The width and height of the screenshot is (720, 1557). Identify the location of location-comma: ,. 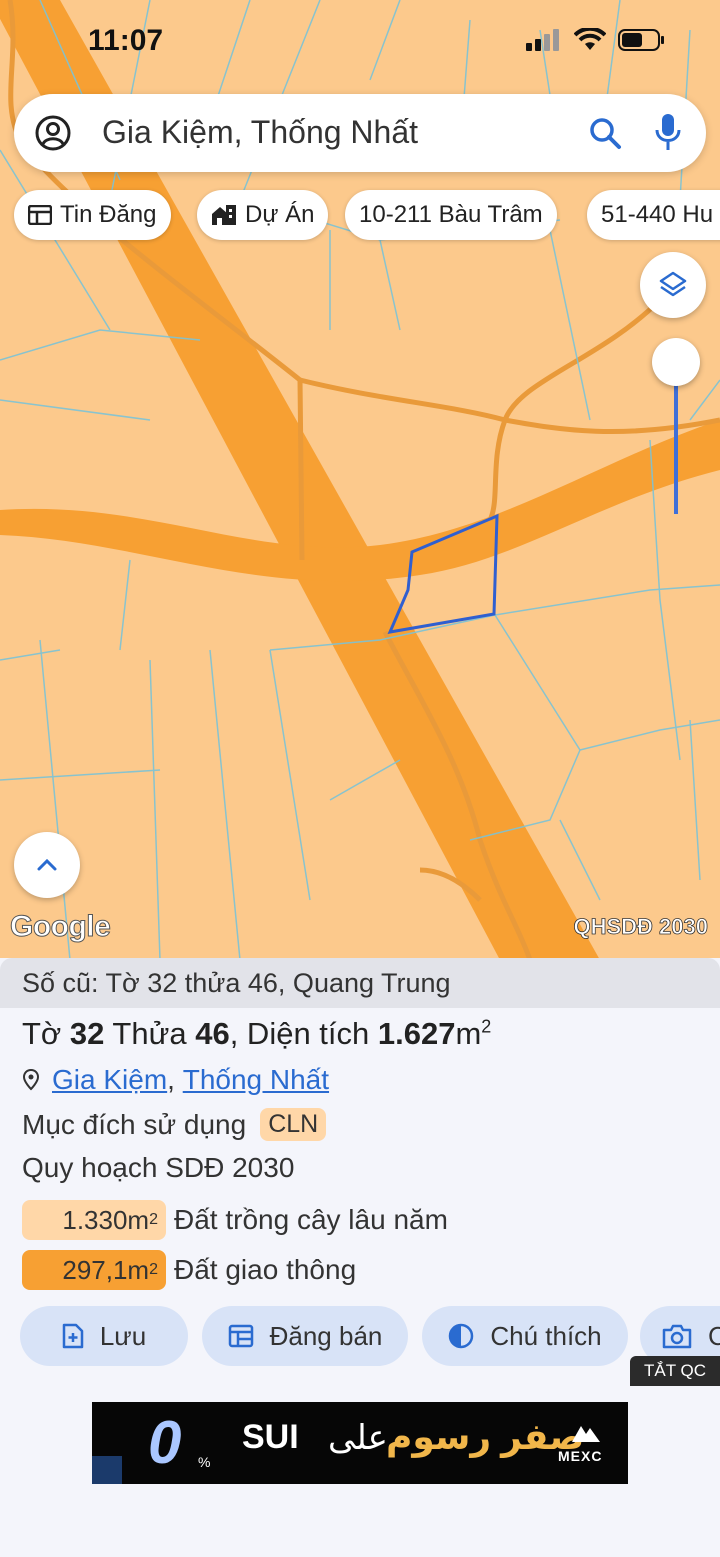
(171, 1079).